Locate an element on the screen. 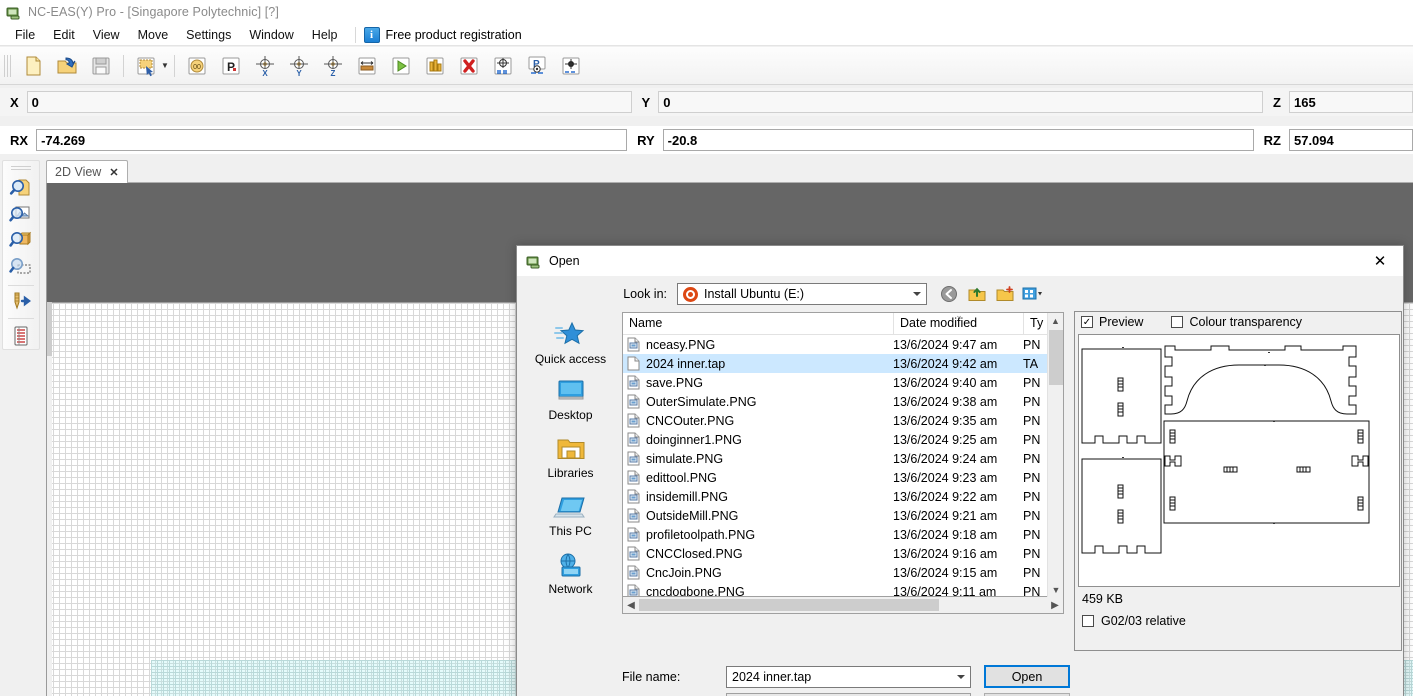  new-folder-icon is located at coordinates (1005, 294).